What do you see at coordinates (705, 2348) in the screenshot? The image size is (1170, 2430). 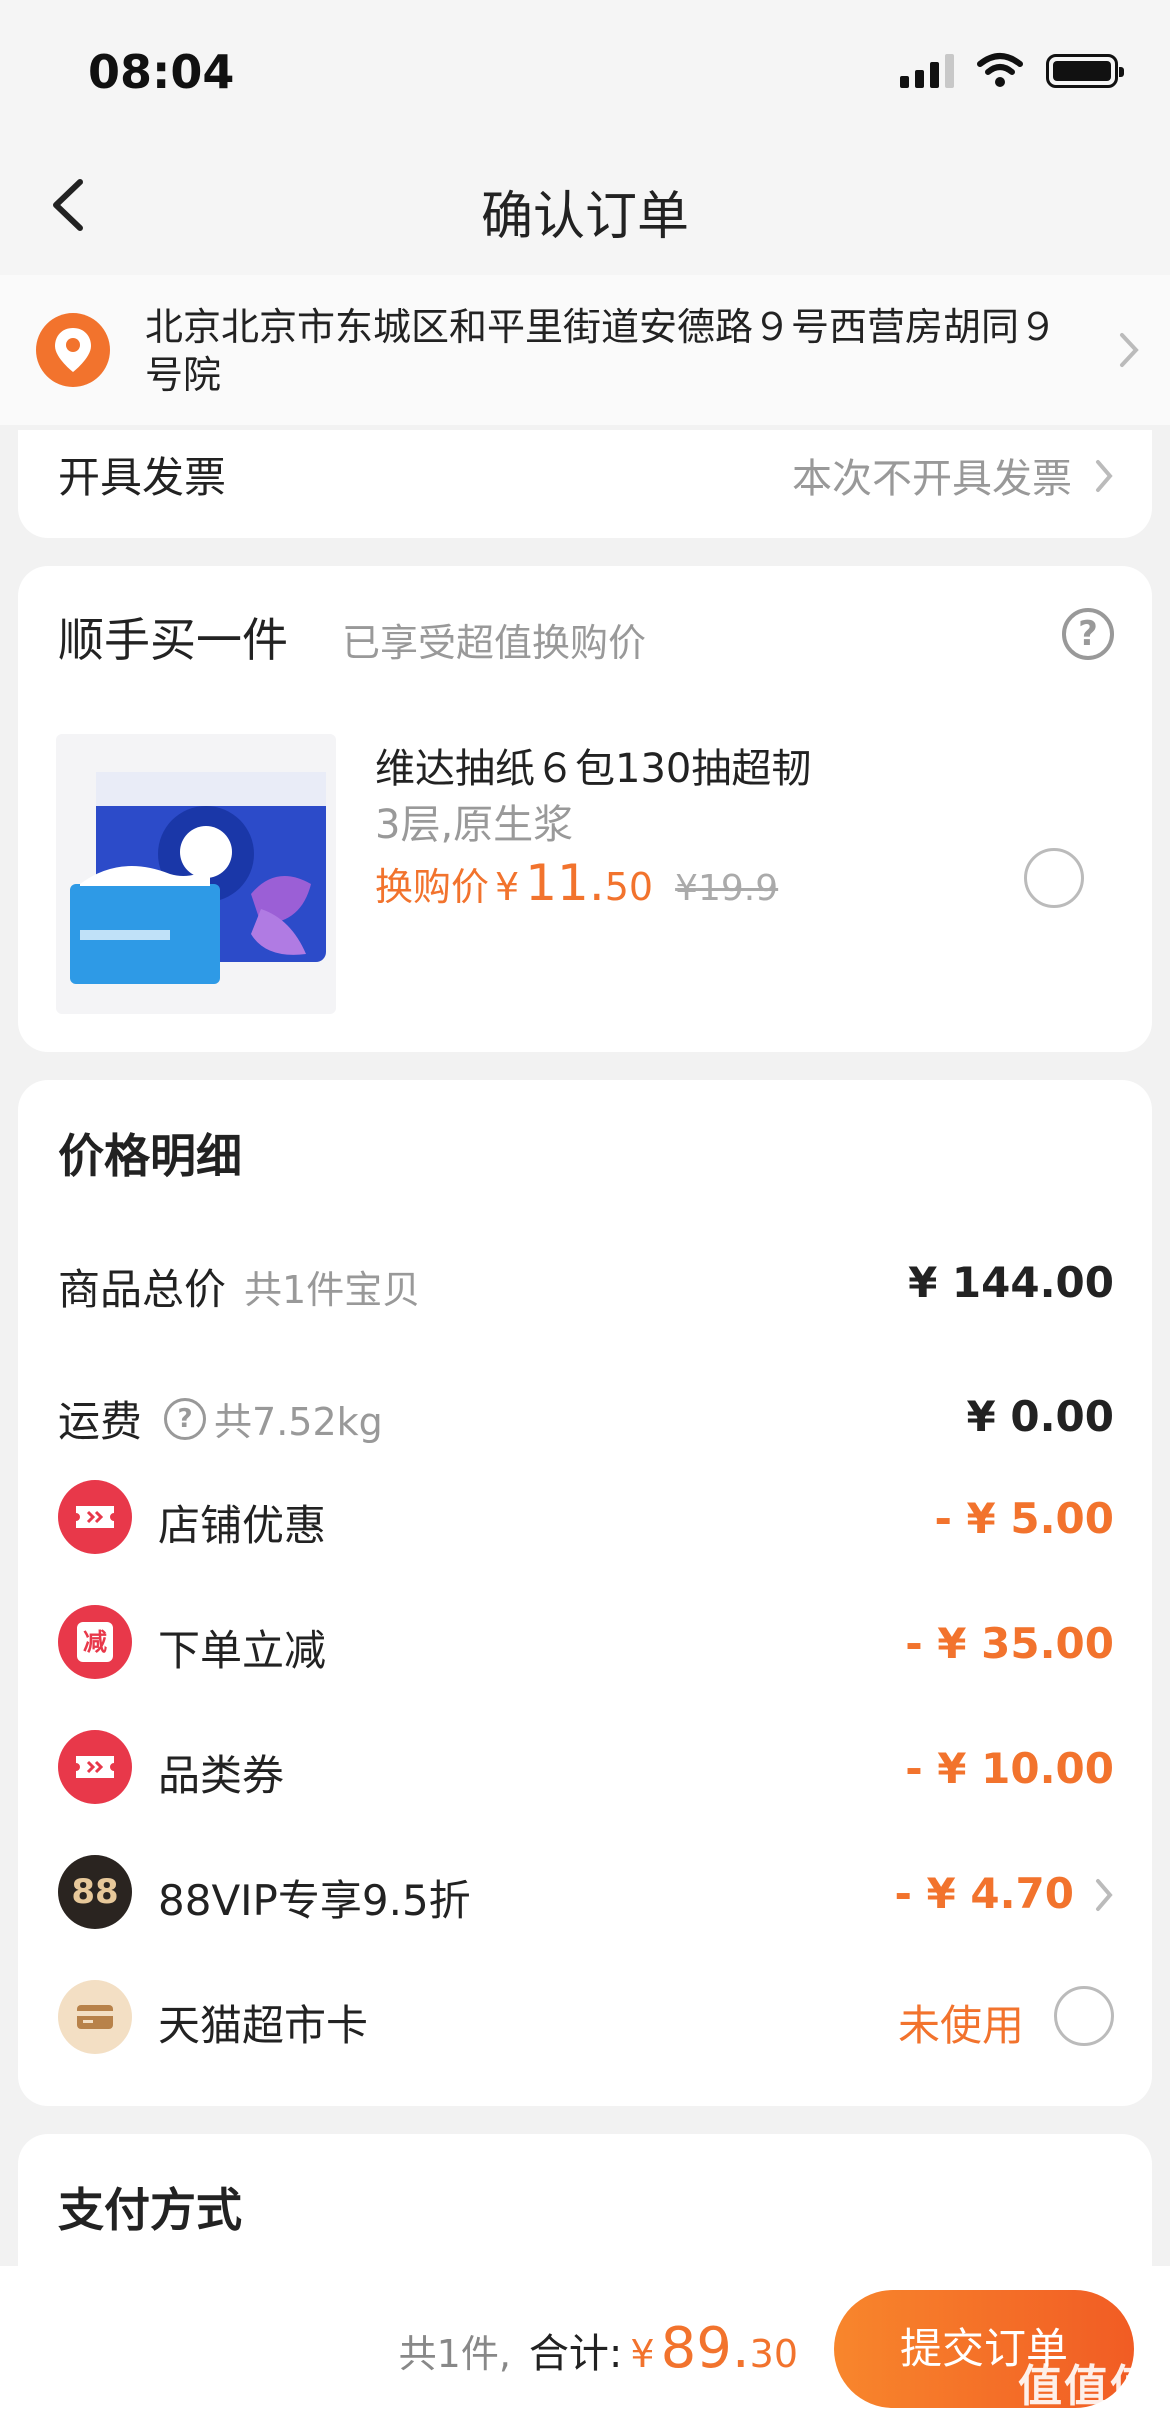 I see `total-integer: 89.` at bounding box center [705, 2348].